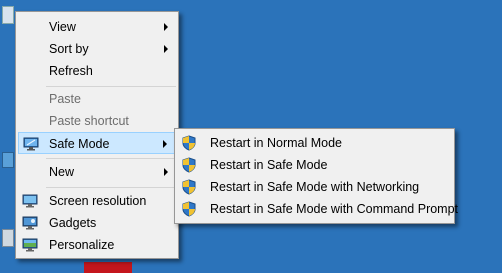  What do you see at coordinates (79, 144) in the screenshot?
I see `menu-item-label: Safe Mode` at bounding box center [79, 144].